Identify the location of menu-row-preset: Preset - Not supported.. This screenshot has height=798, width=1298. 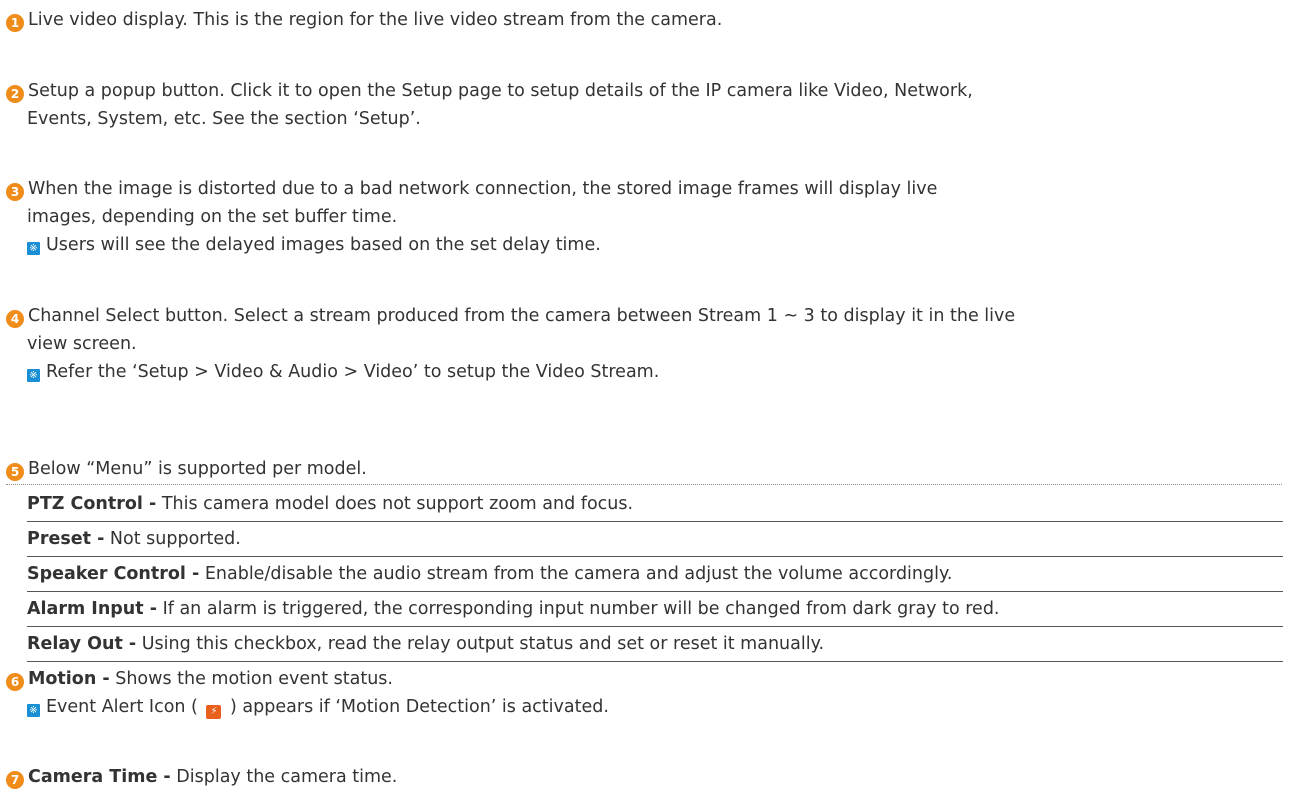
(655, 539).